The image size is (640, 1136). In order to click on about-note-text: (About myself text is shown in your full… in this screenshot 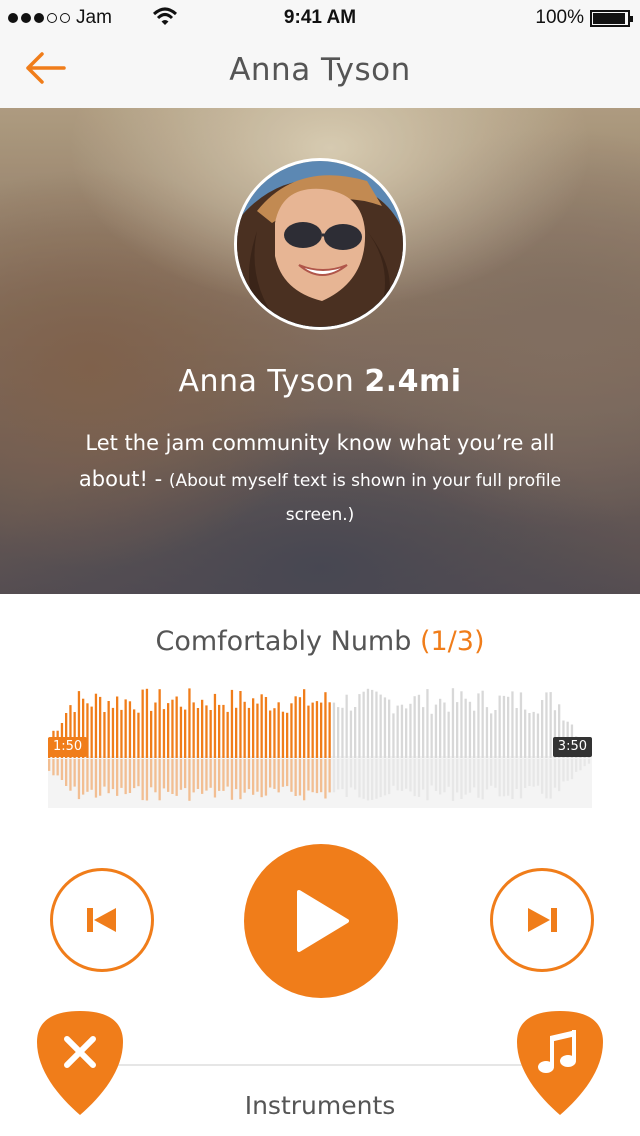, I will do `click(365, 498)`.